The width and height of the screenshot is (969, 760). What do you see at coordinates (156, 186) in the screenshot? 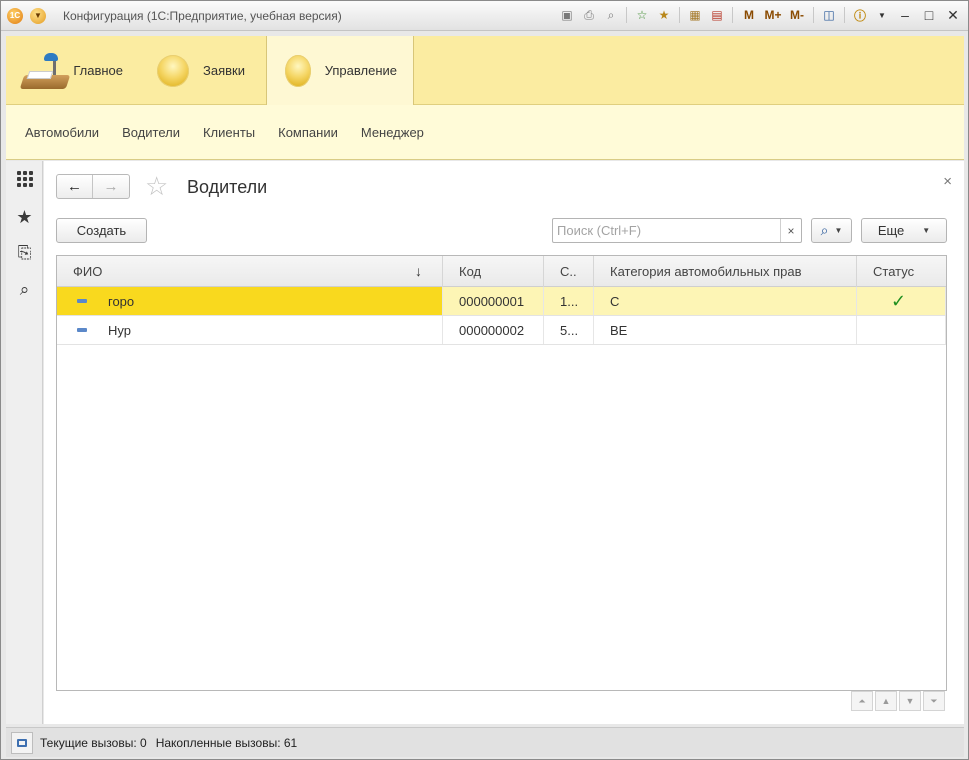
I see `favorite-star-icon: ☆` at bounding box center [156, 186].